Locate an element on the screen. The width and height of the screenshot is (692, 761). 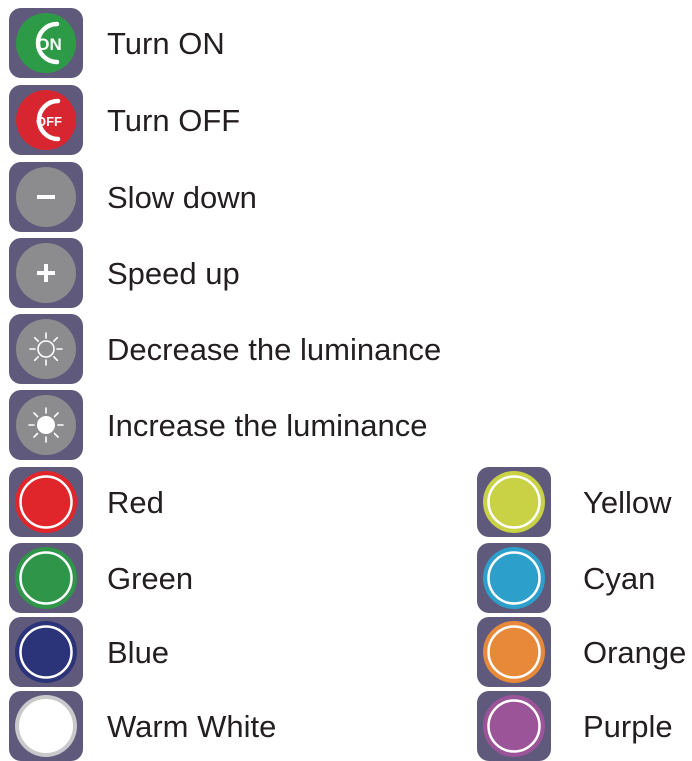
color-cyan-row: Cyan is located at coordinates (566, 578).